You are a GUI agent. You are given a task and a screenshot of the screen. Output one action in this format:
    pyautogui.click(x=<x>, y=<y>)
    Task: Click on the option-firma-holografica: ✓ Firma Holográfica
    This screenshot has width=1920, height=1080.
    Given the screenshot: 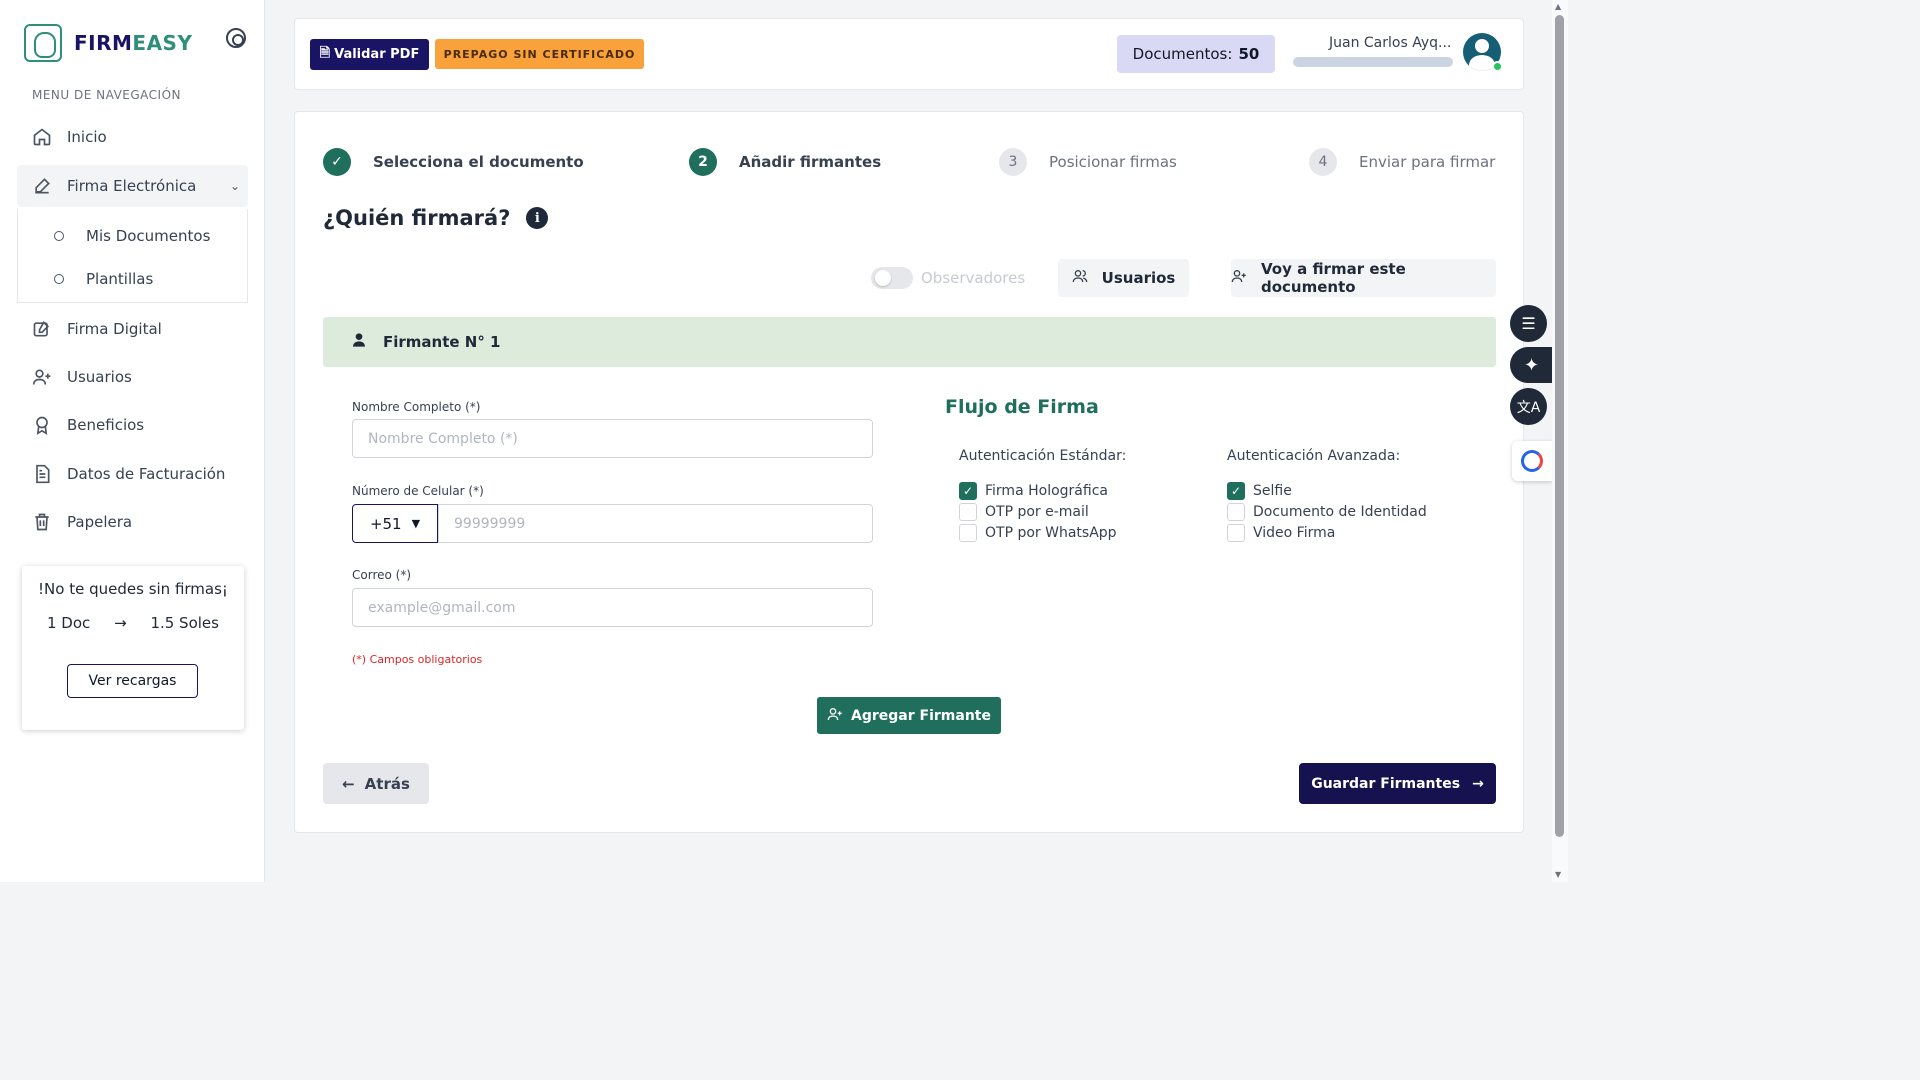 What is the action you would take?
    pyautogui.click(x=1033, y=491)
    